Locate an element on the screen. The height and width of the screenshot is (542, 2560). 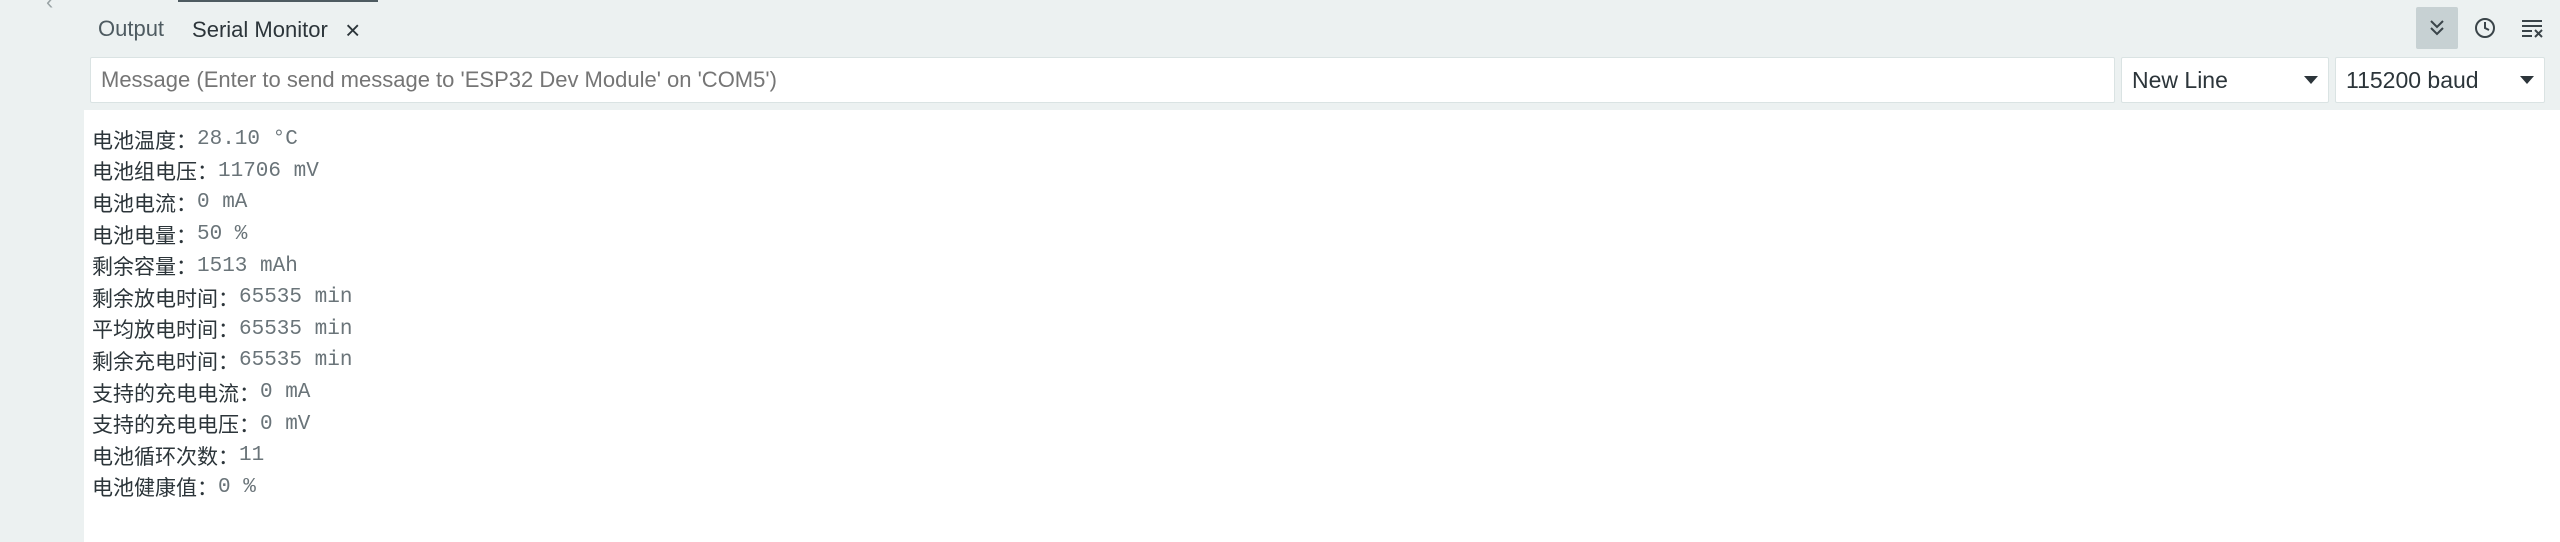
clear-output-button is located at coordinates (2533, 28).